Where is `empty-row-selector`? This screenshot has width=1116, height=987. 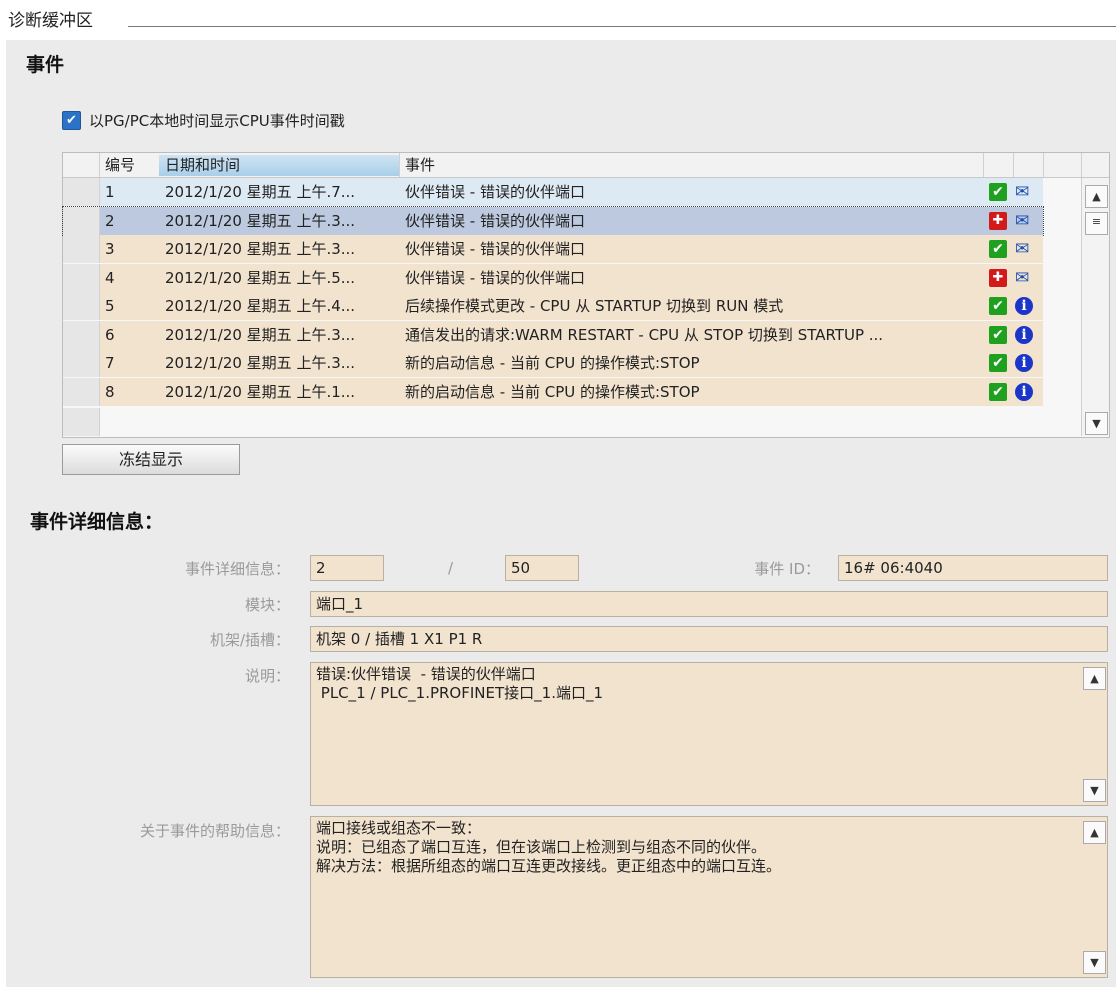 empty-row-selector is located at coordinates (81, 422).